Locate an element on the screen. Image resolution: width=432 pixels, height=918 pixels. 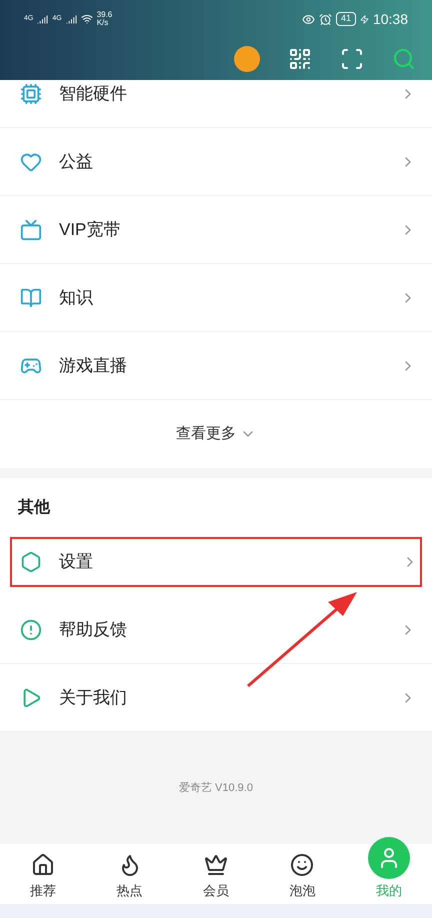
menu-label: VIP宽带 is located at coordinates (90, 229).